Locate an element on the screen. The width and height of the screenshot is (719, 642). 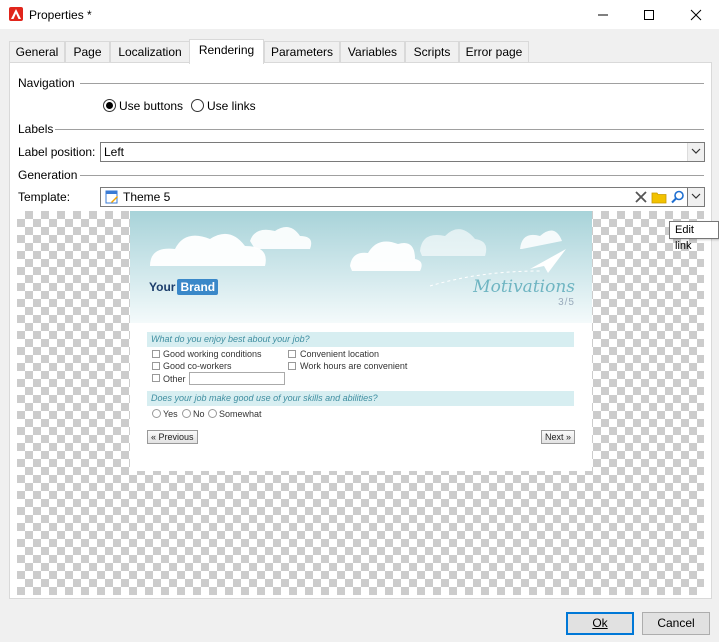
maximize-button is located at coordinates (649, 15).